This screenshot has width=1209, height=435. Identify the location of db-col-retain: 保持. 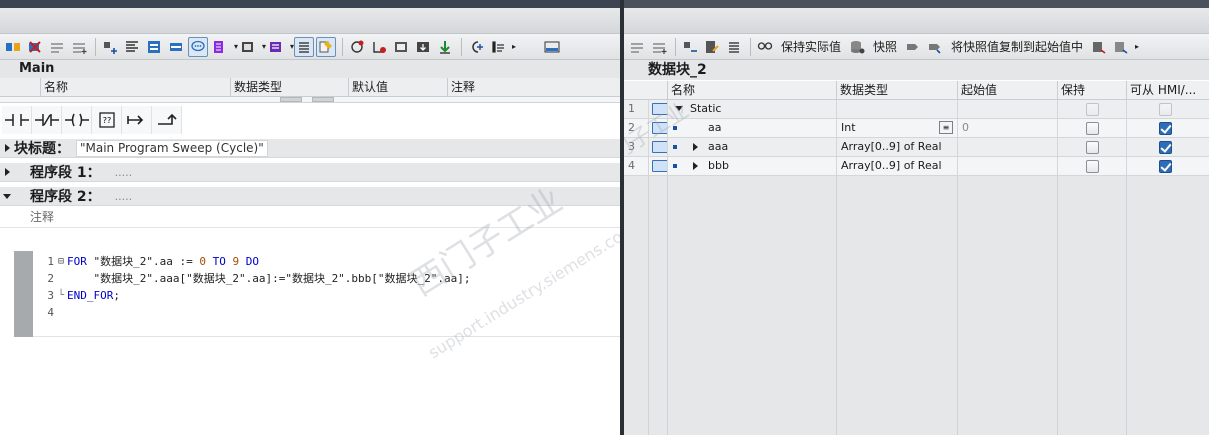
(1091, 90).